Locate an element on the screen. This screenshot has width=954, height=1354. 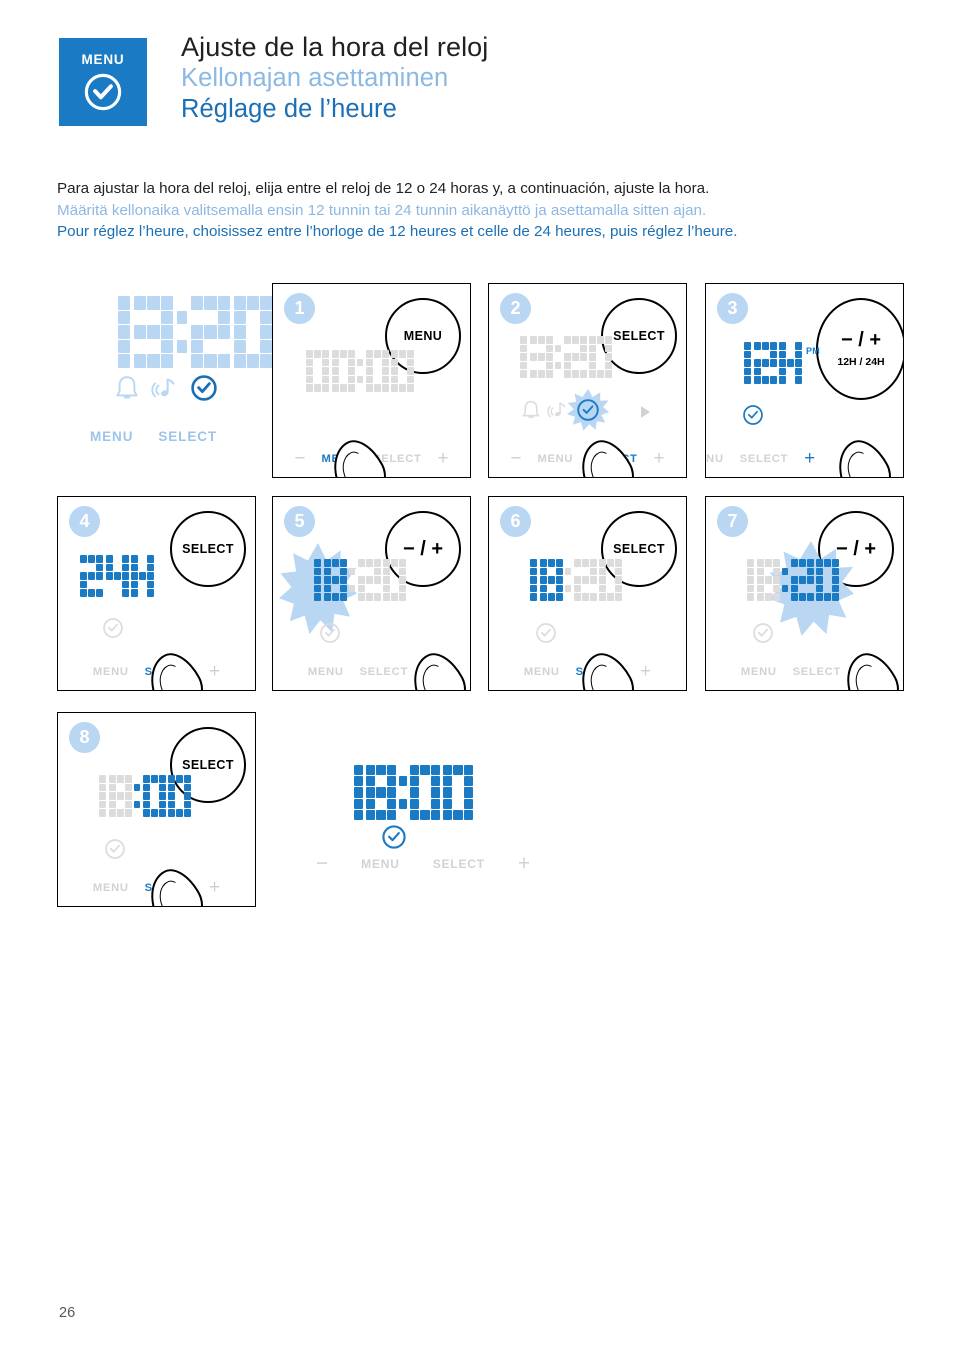
lcd-time-final is located at coordinates (448, 792).